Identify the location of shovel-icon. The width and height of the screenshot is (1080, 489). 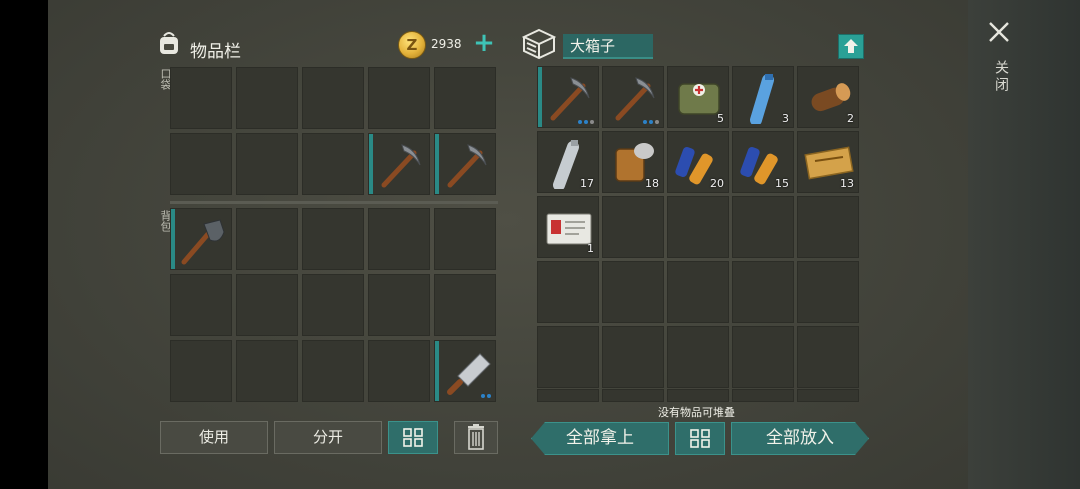
(203, 242).